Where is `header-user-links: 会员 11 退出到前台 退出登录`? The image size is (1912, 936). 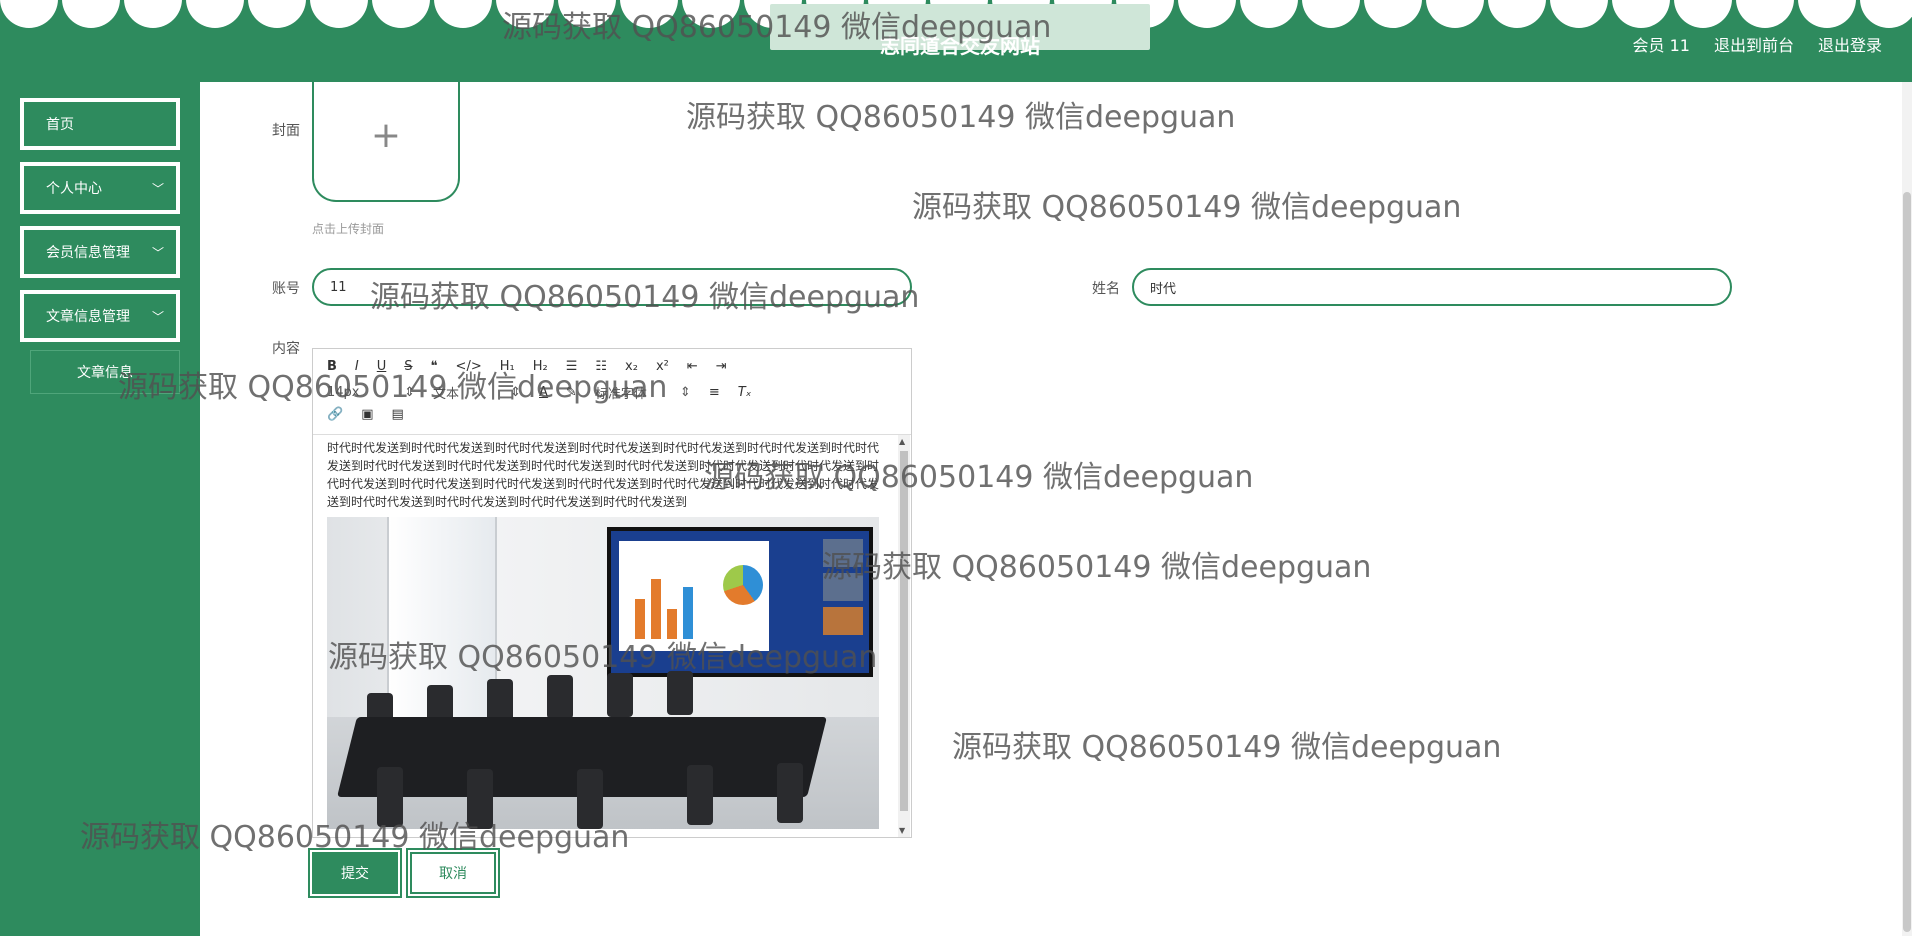
header-user-links: 会员 11 退出到前台 退出登录 is located at coordinates (1757, 44).